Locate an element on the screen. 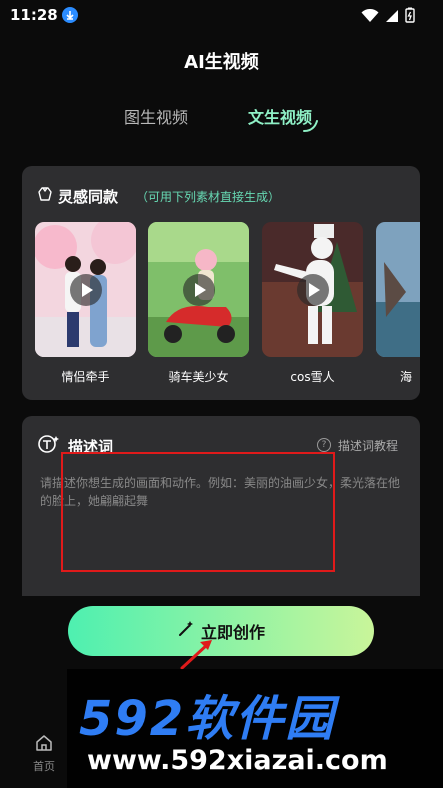  template-card-sea is located at coordinates (398, 289).